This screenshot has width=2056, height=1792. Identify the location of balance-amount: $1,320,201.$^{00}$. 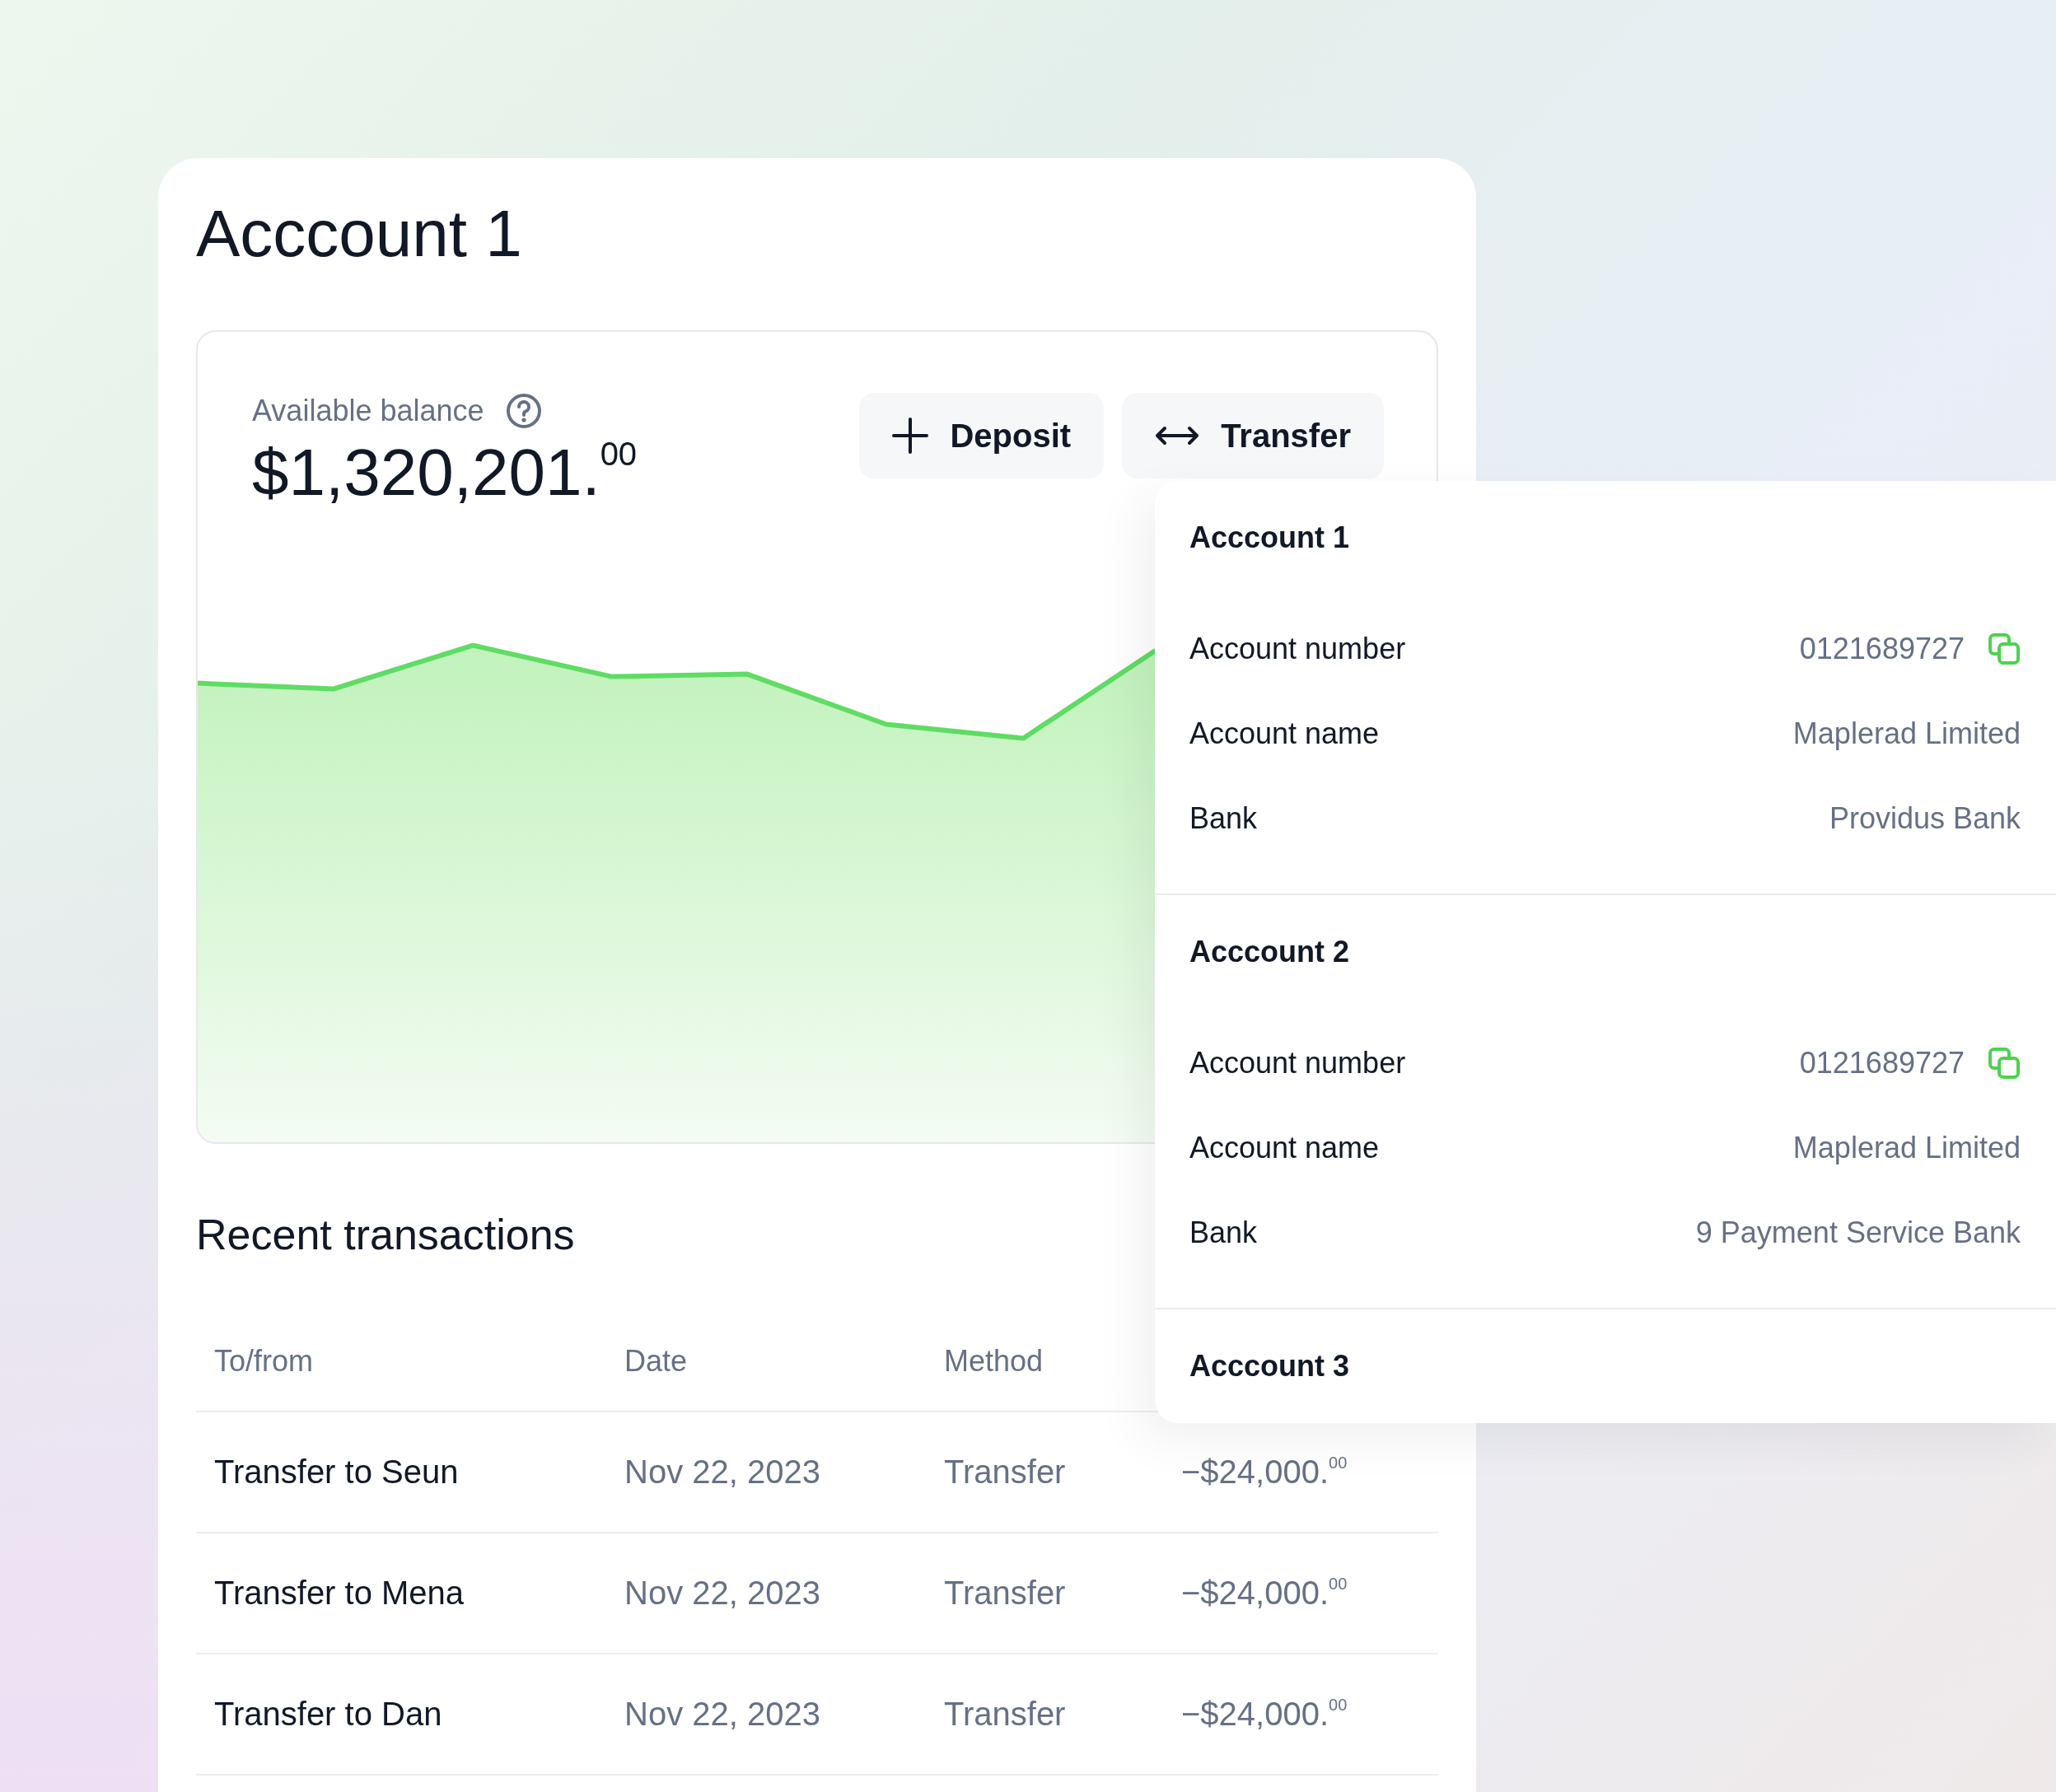
(445, 472).